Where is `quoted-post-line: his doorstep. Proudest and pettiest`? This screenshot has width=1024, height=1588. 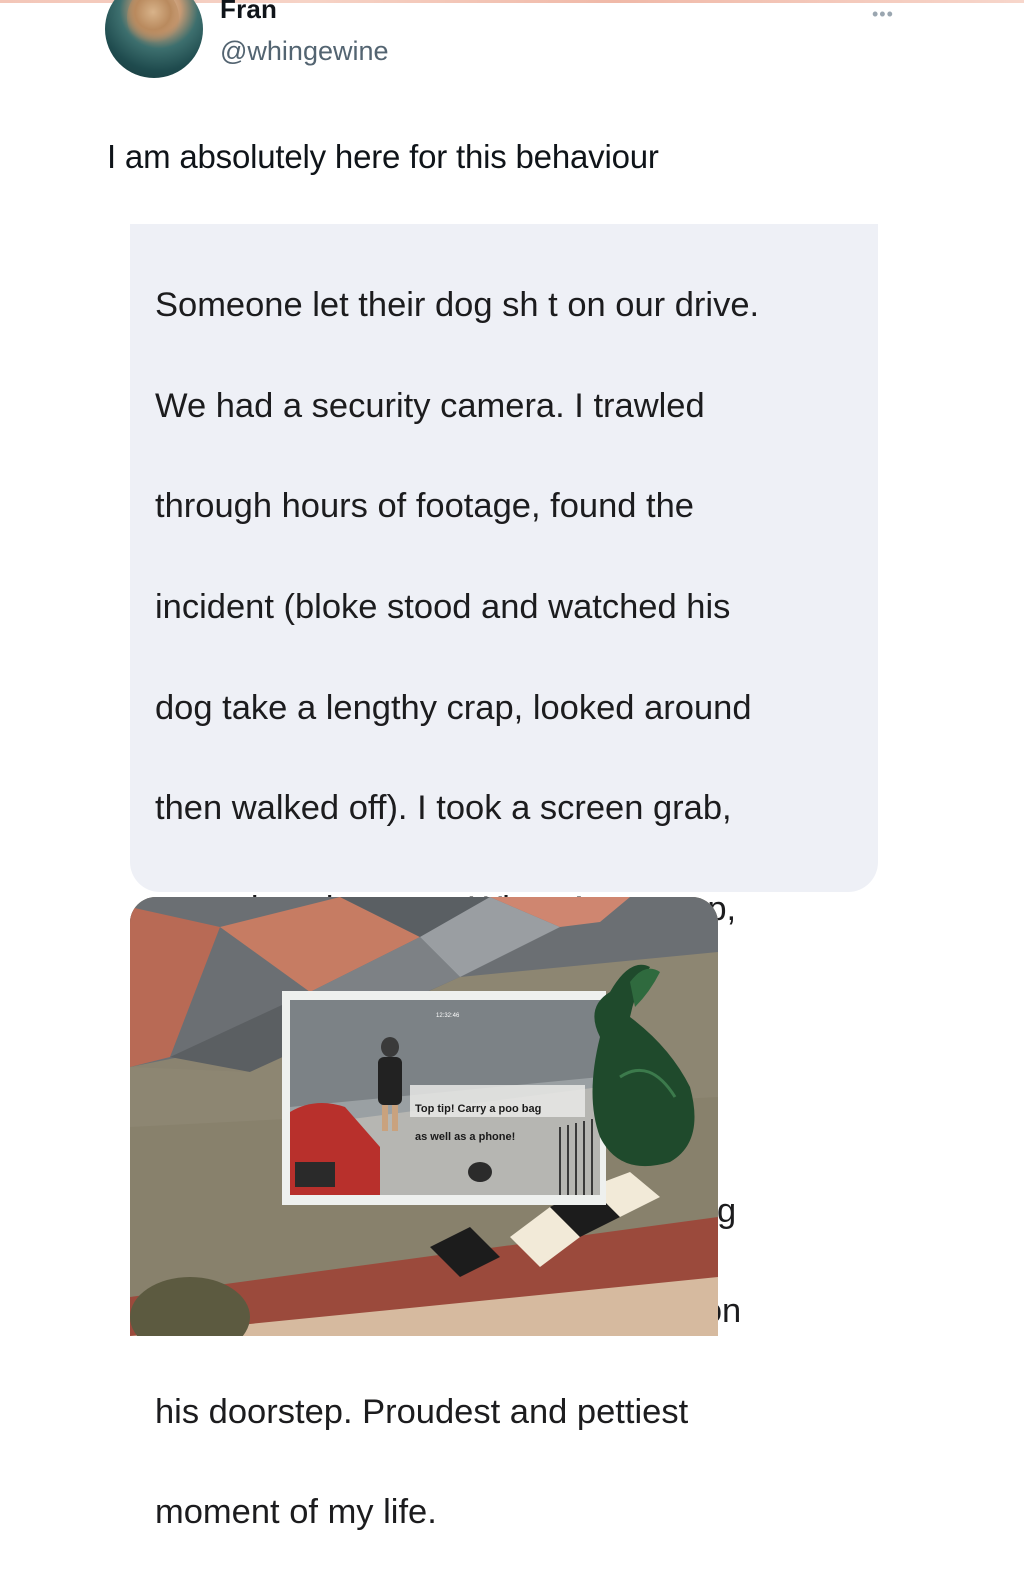 quoted-post-line: his doorstep. Proudest and pettiest is located at coordinates (422, 1411).